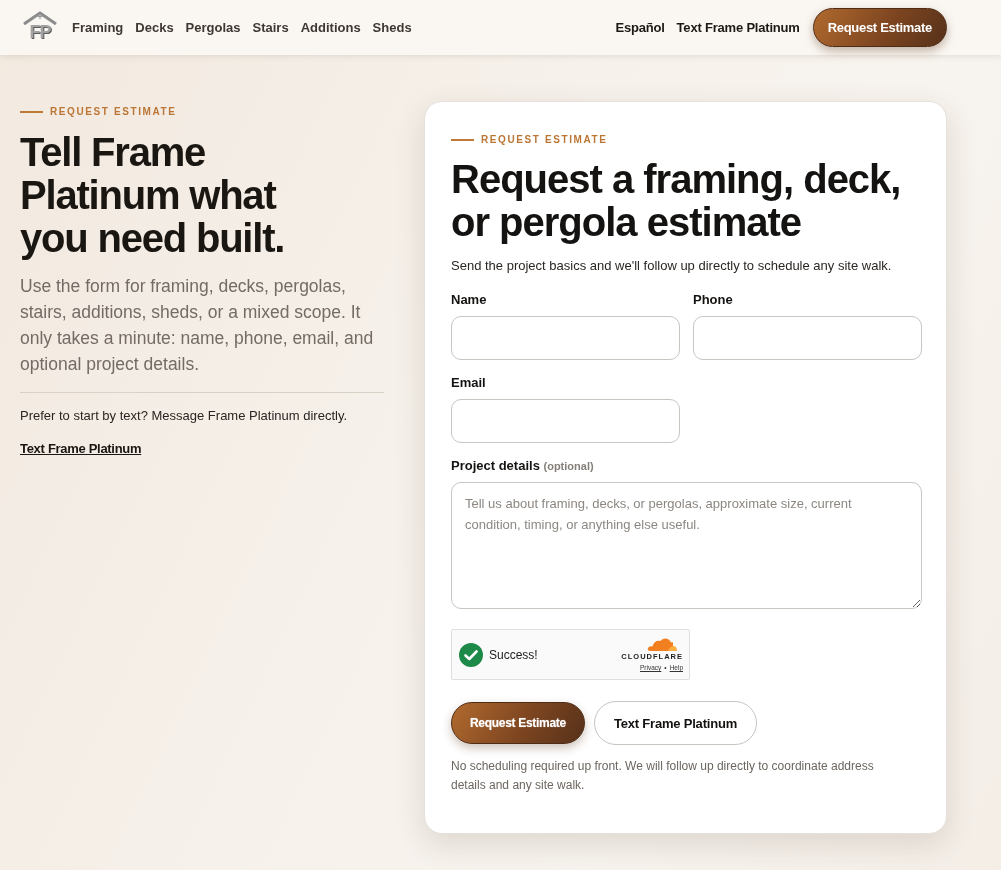 This screenshot has height=870, width=1001. Describe the element at coordinates (197, 325) in the screenshot. I see `intro-paragraph: Use the form for framing, decks, pergolas, stairs, additions, sheds, or a mixed scope. It only takes a minute: name, phone, email, and optional project details.` at that location.